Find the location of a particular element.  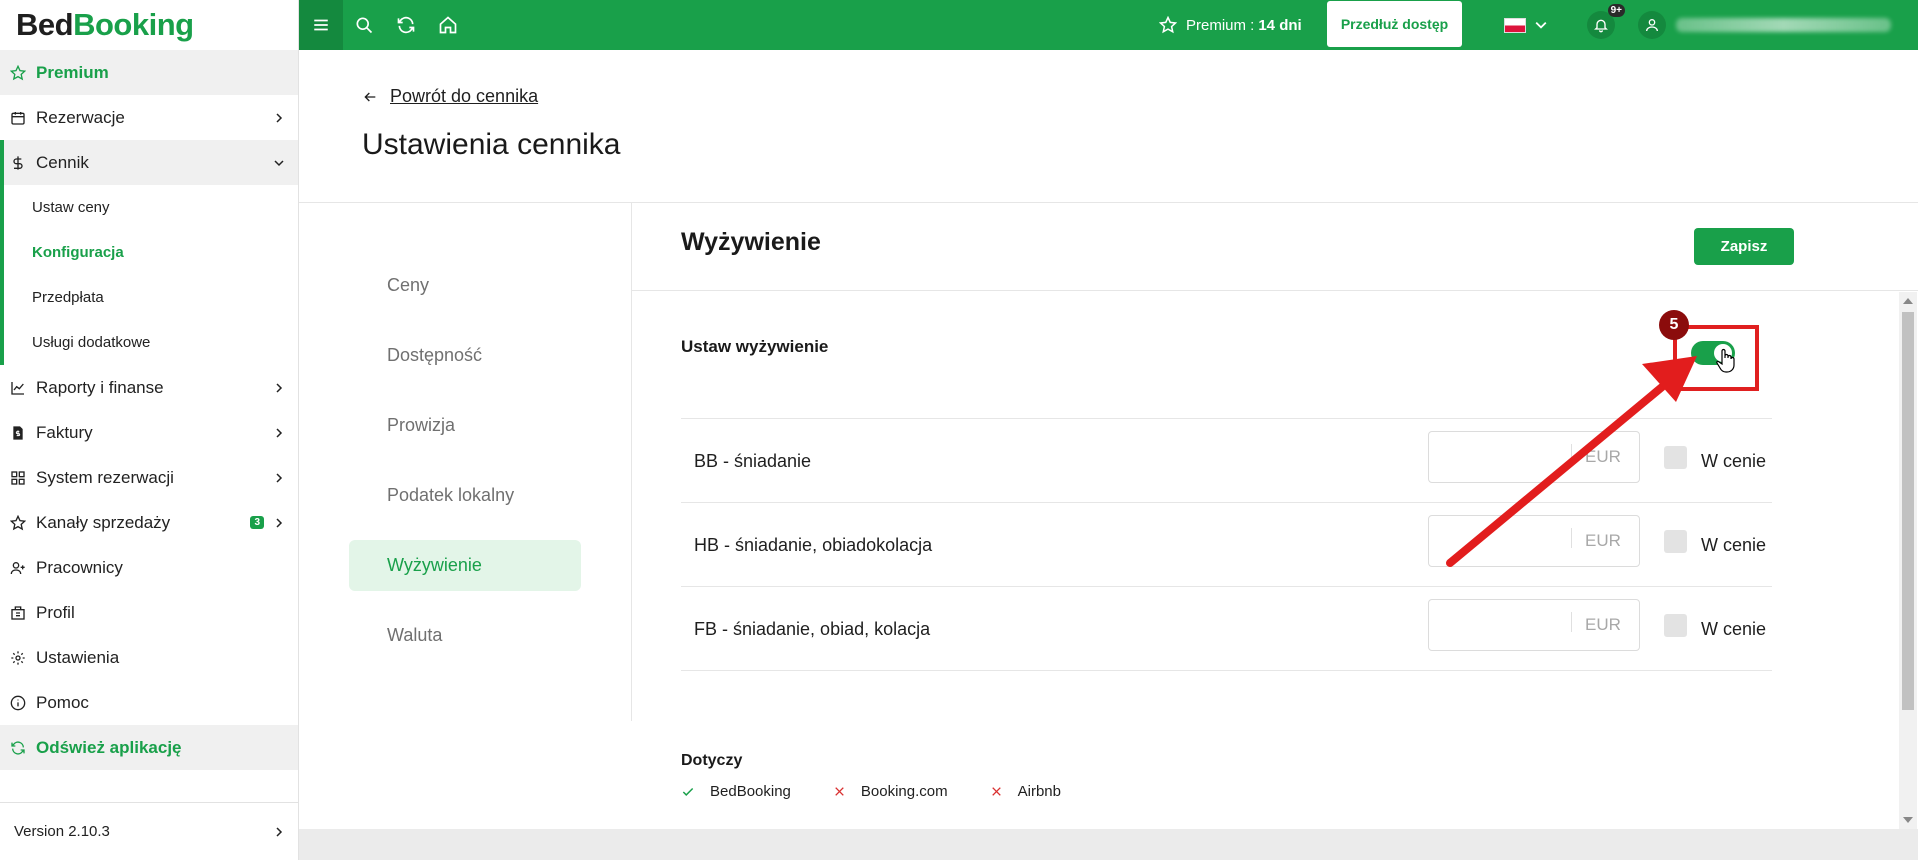

sidebar-item-label: Profil is located at coordinates (55, 612).